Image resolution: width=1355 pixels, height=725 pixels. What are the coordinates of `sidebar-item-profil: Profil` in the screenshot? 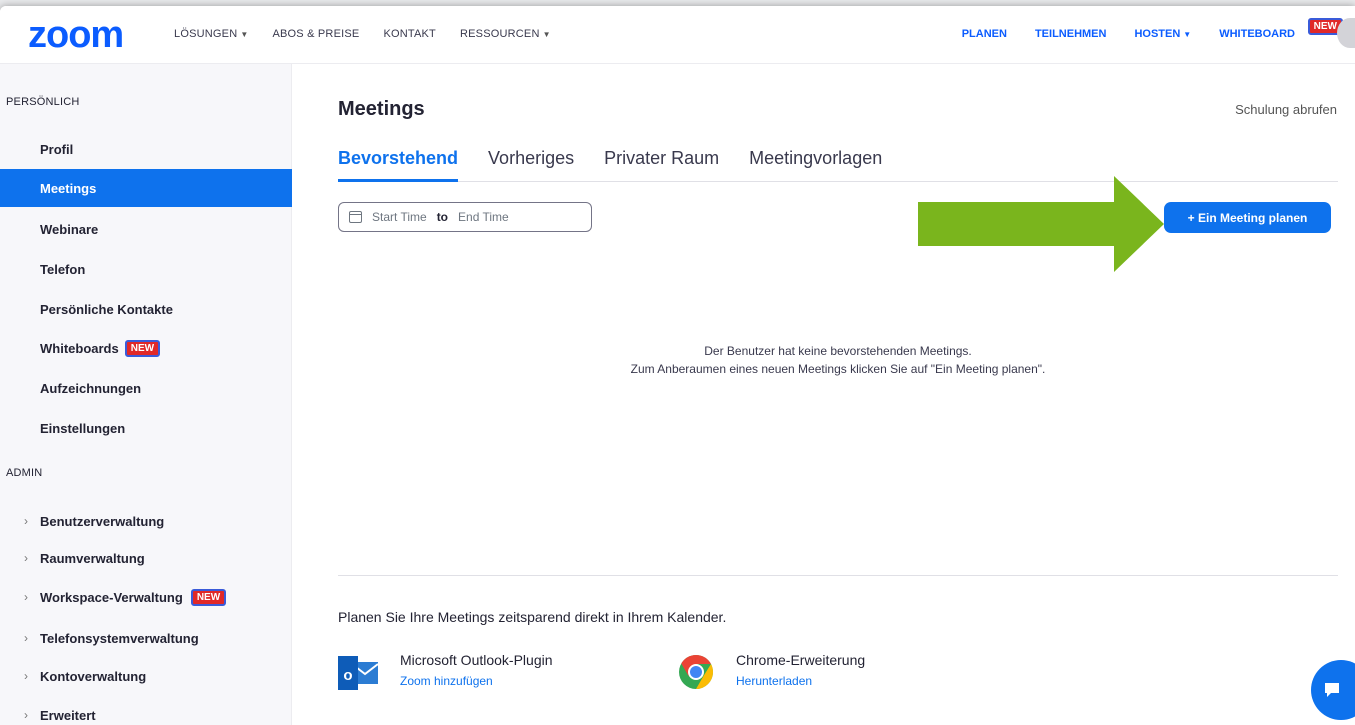 It's located at (146, 149).